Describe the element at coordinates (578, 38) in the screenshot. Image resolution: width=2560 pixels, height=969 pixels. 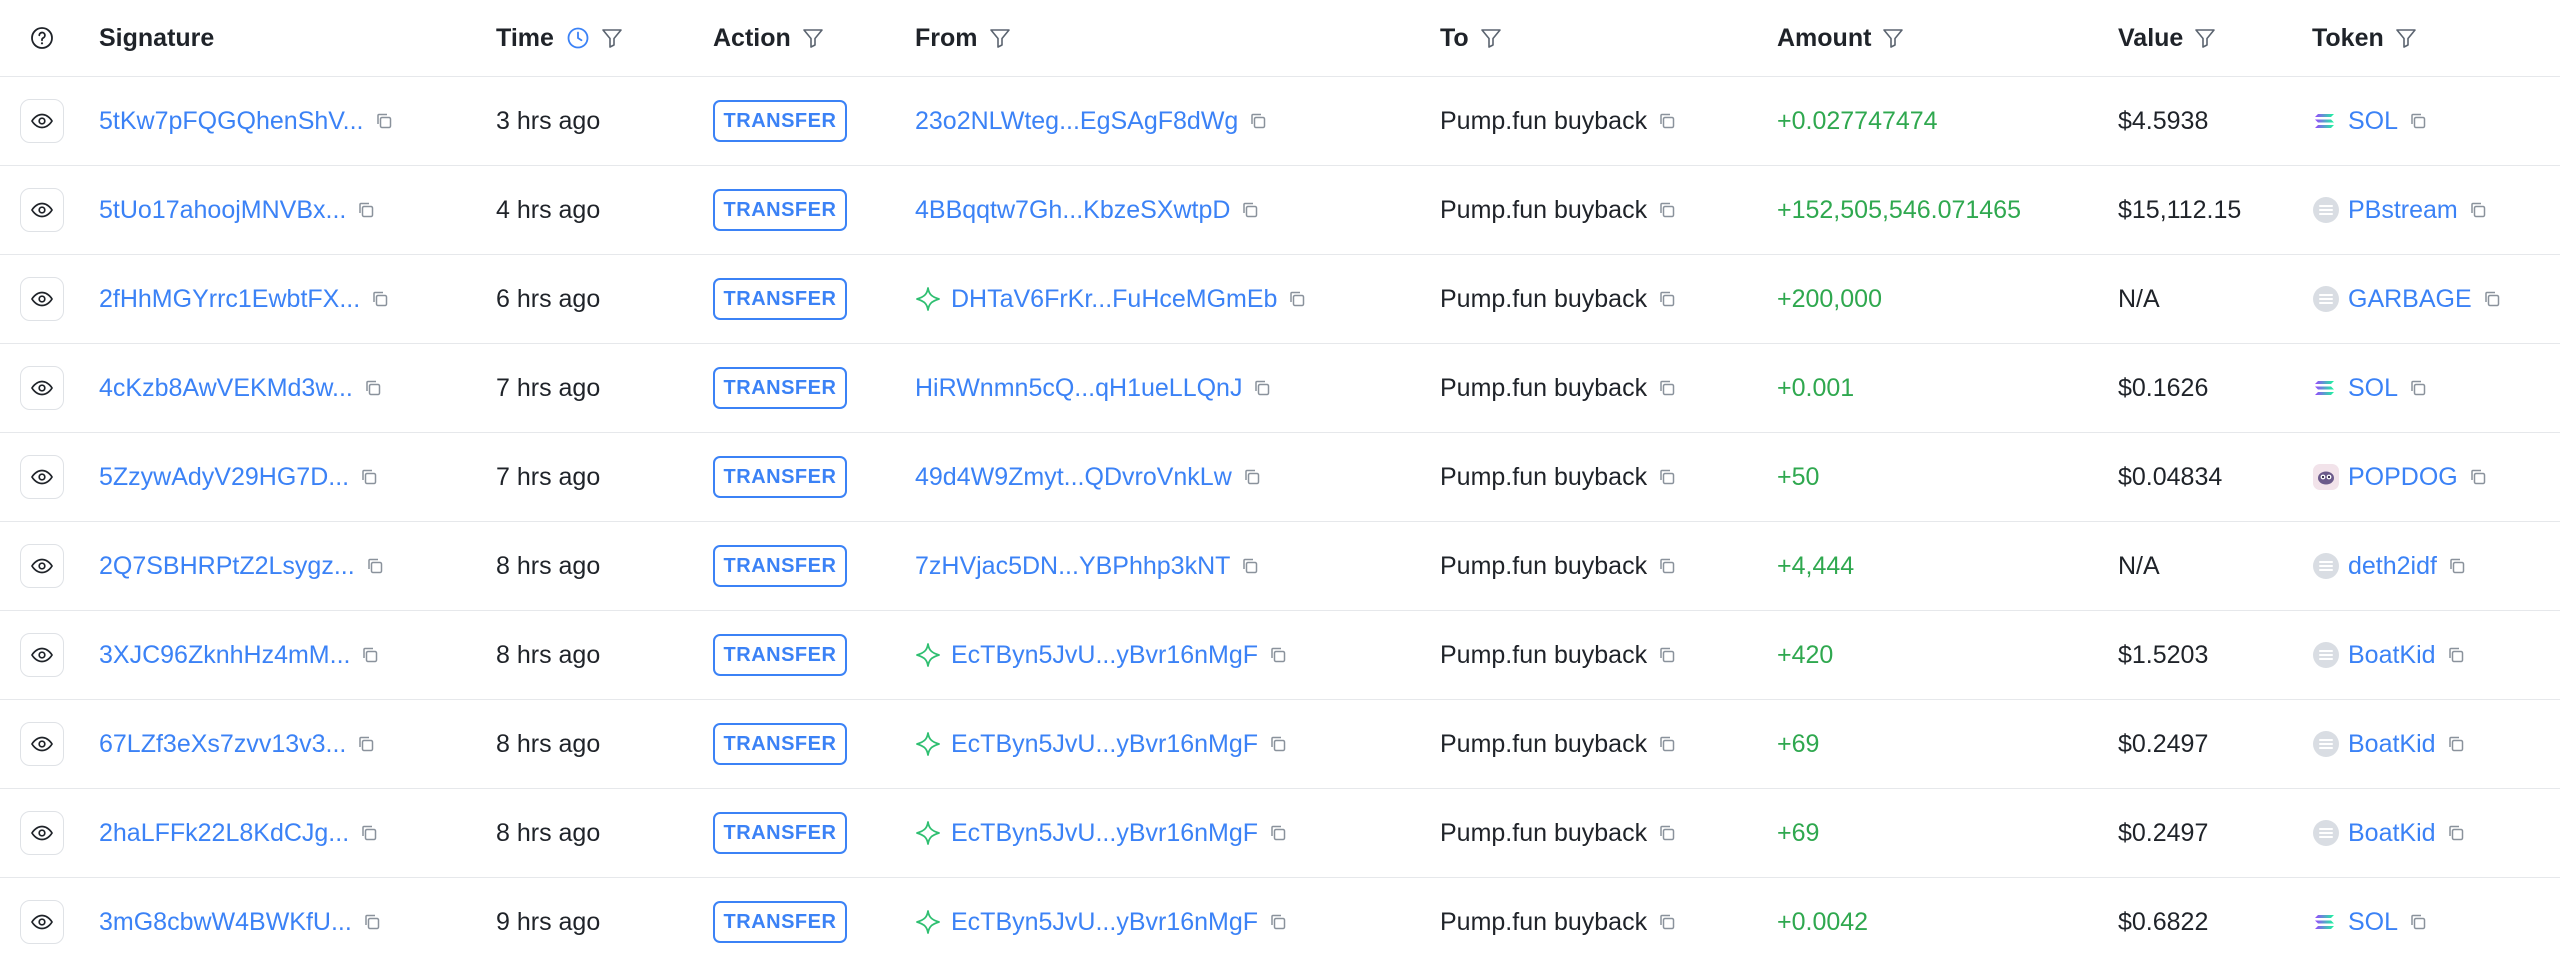
I see `clock-icon` at that location.